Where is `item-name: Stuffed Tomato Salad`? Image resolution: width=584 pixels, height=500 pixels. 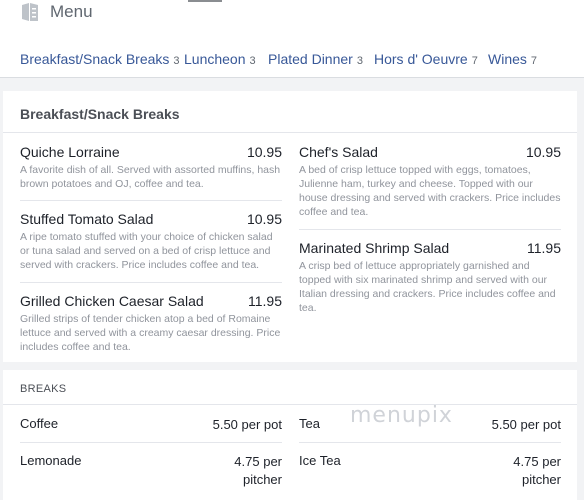 item-name: Stuffed Tomato Salad is located at coordinates (87, 219).